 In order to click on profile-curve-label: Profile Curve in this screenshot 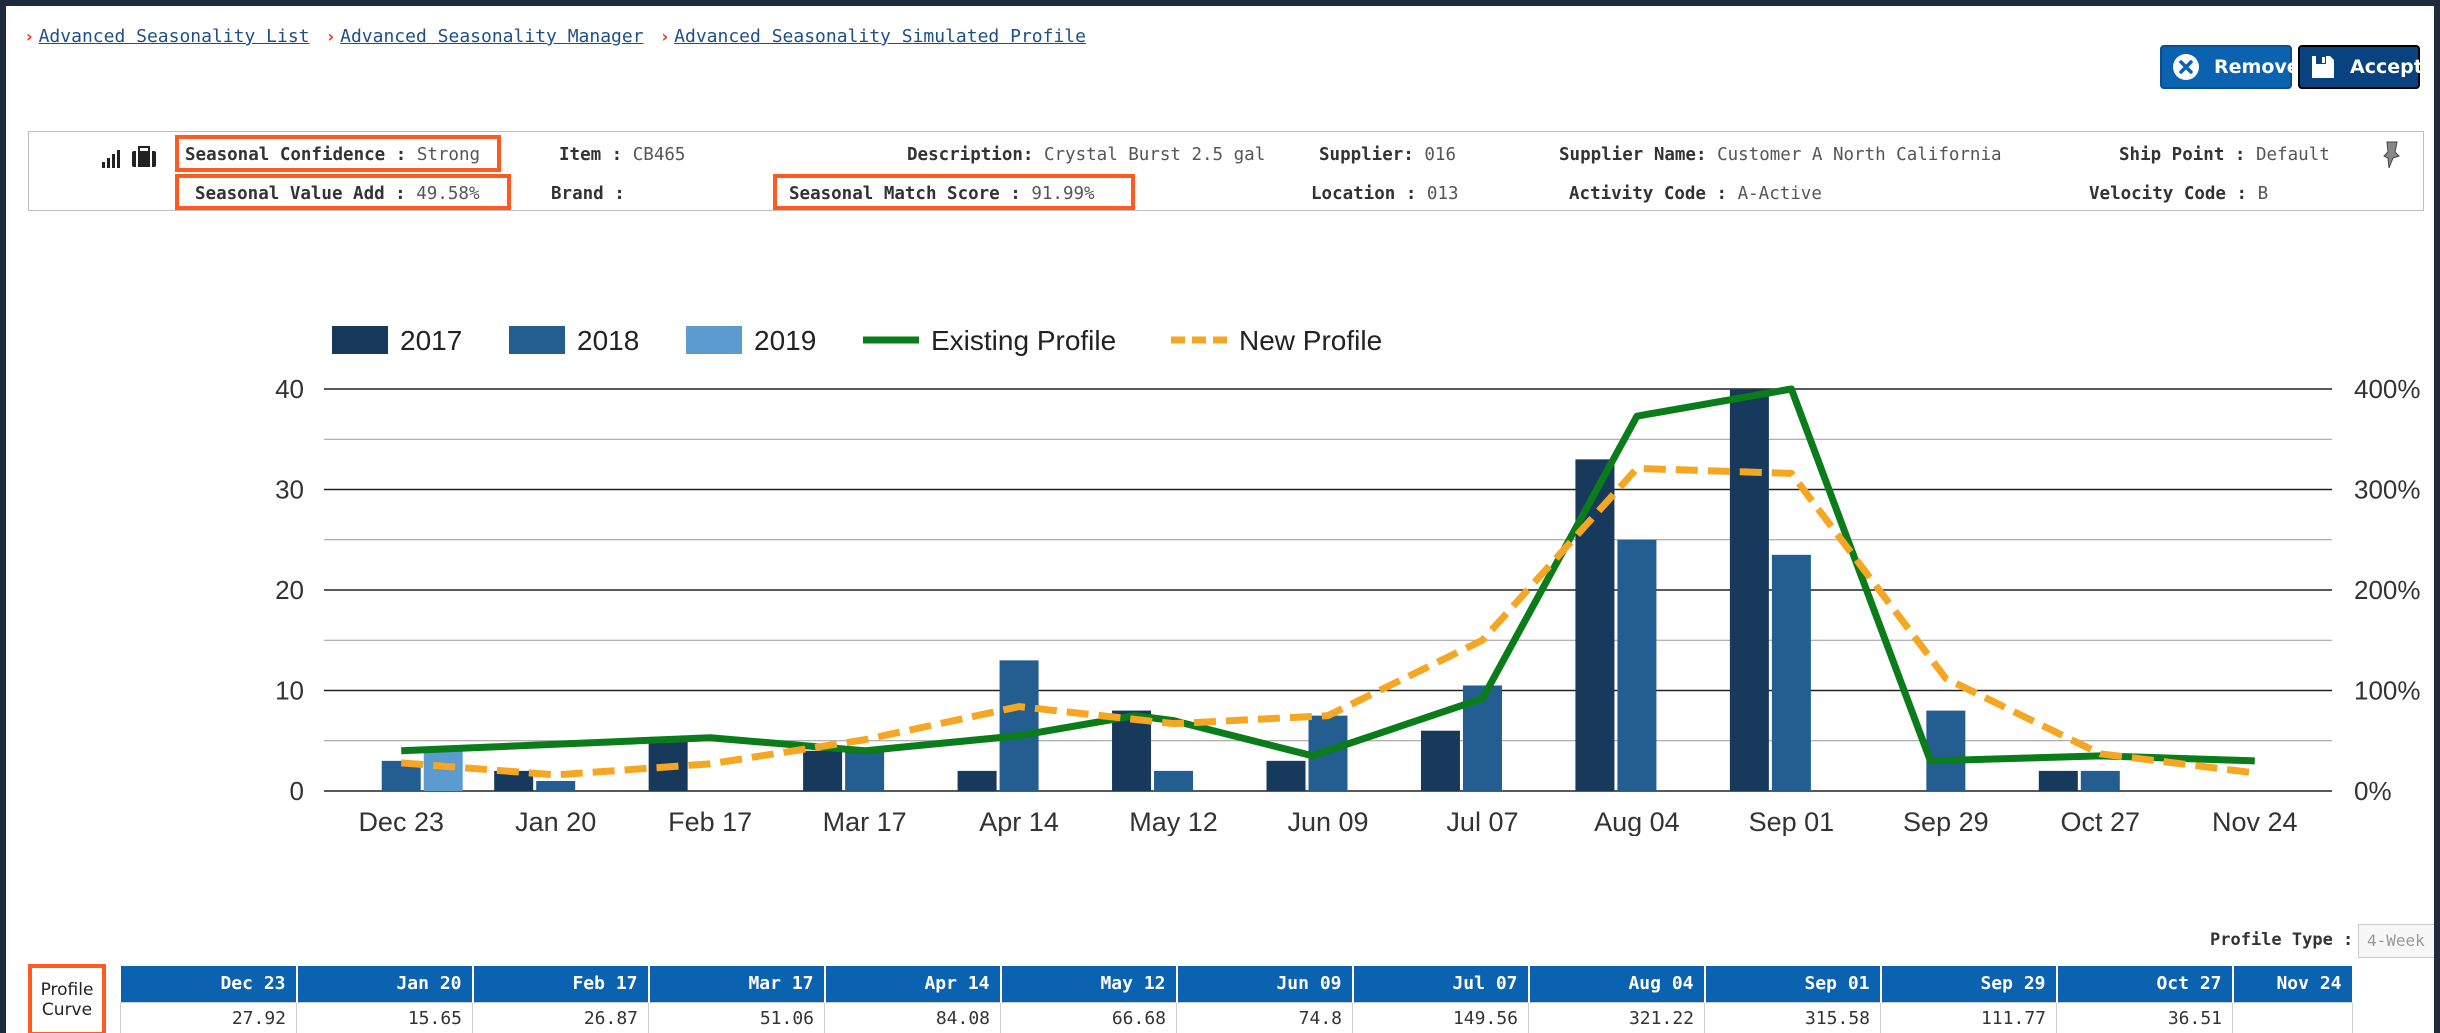, I will do `click(67, 998)`.